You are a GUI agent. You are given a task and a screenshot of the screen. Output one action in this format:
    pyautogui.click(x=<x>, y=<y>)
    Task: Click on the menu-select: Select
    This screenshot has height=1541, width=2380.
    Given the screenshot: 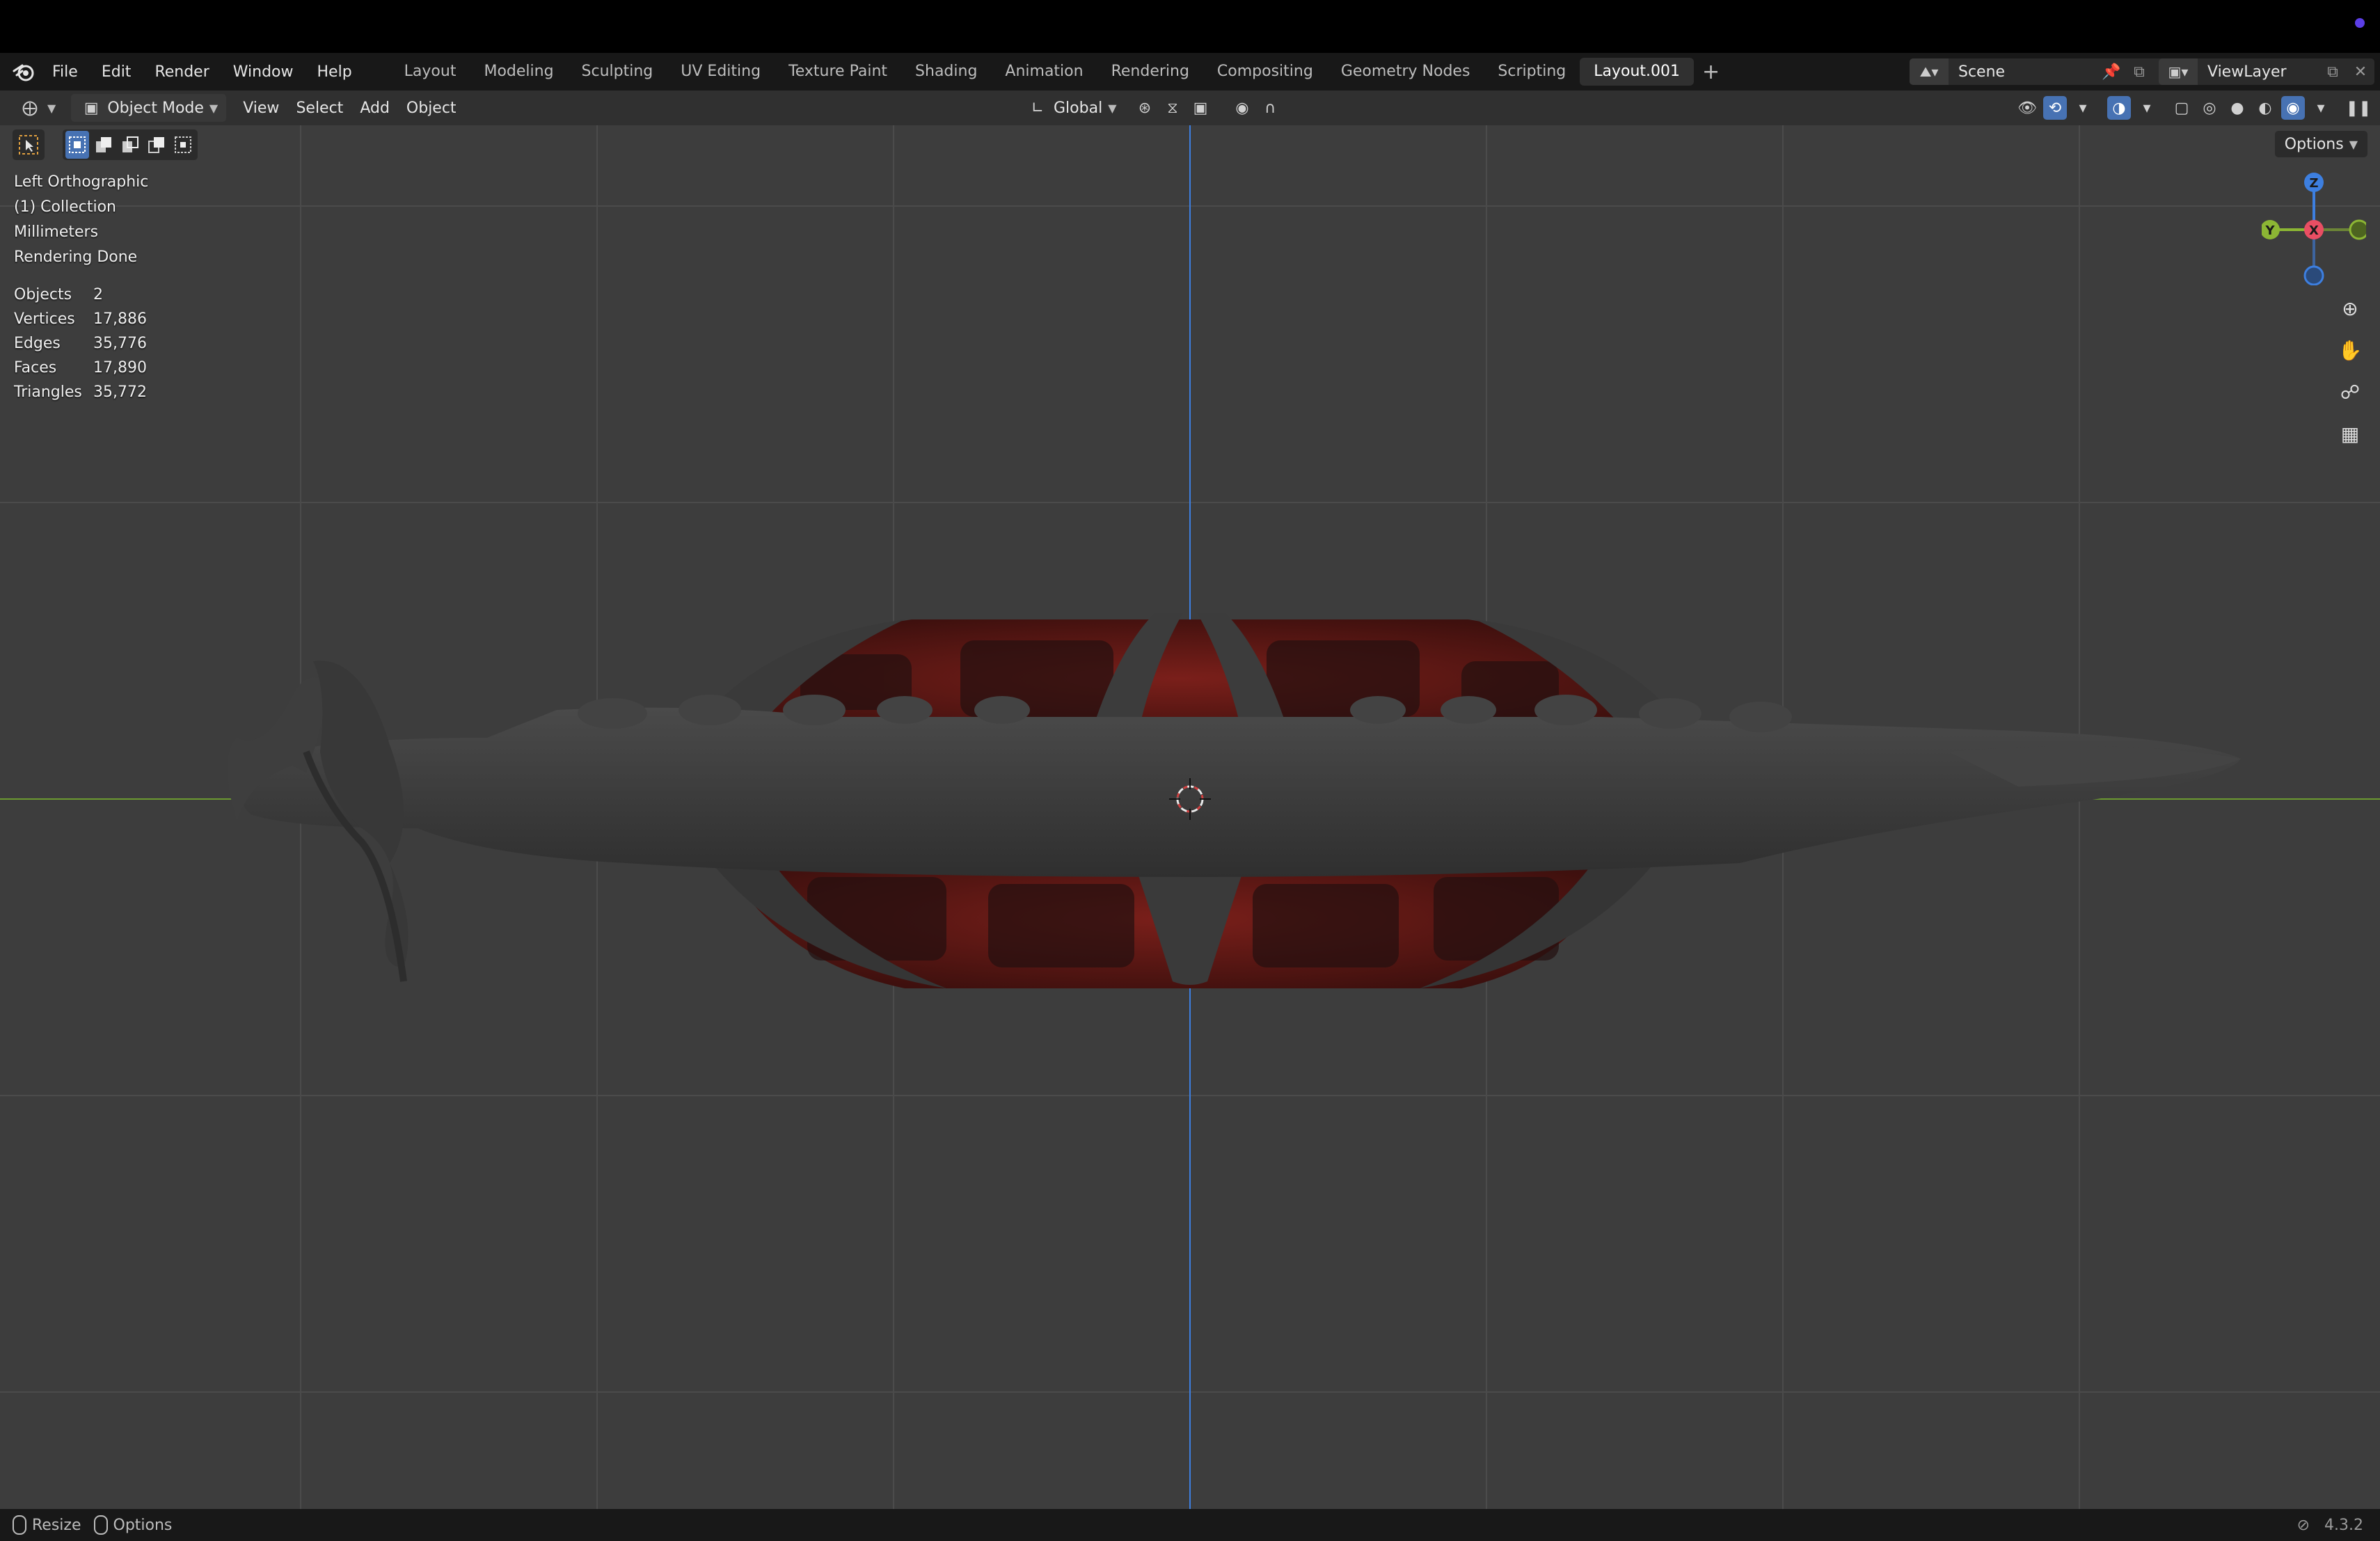 What is the action you would take?
    pyautogui.click(x=319, y=108)
    